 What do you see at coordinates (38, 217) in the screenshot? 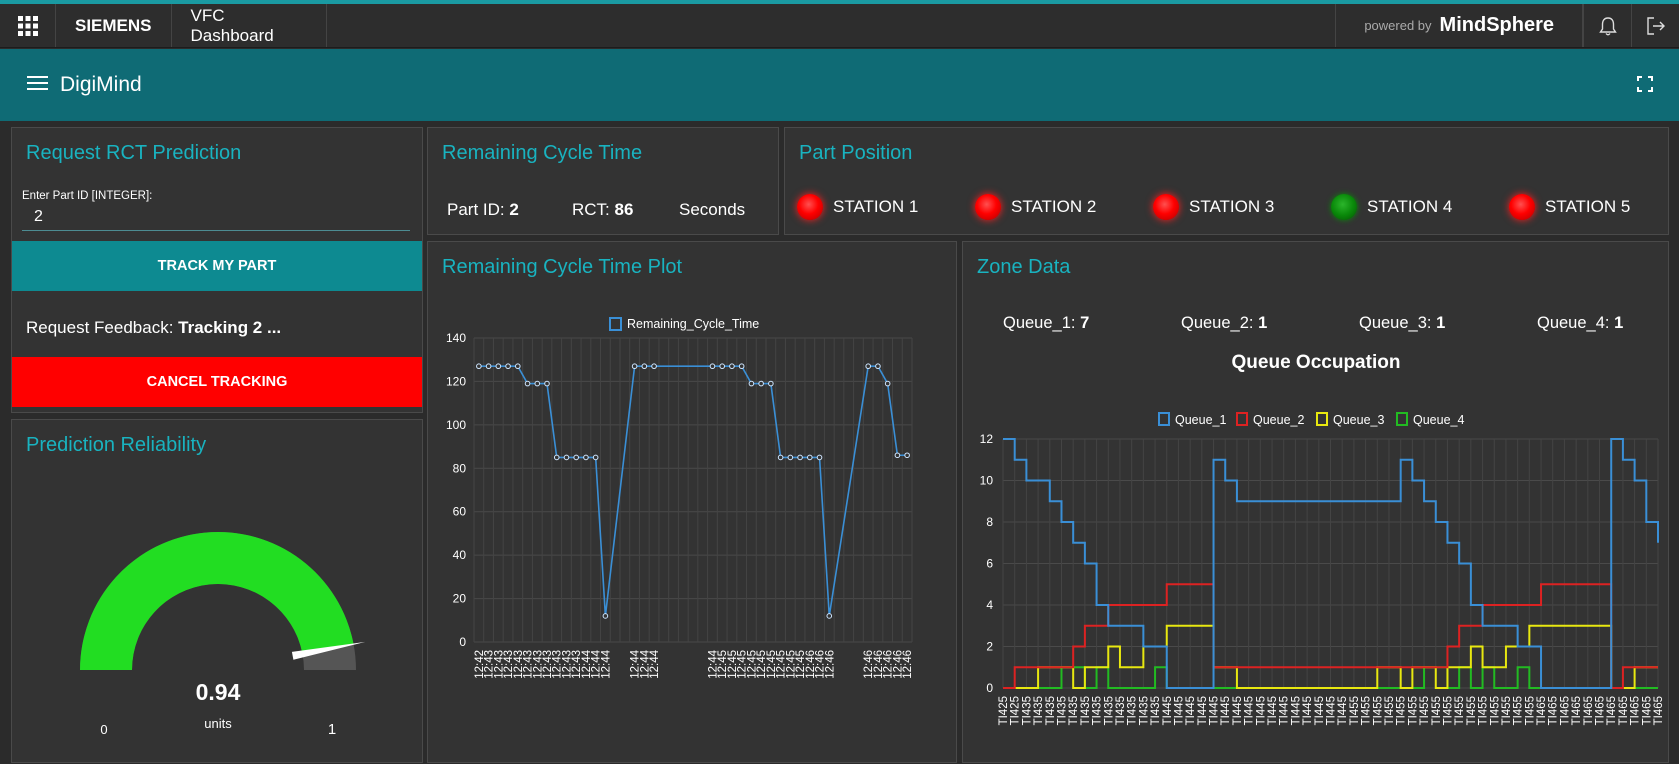
I see `part-id-input: 2` at bounding box center [38, 217].